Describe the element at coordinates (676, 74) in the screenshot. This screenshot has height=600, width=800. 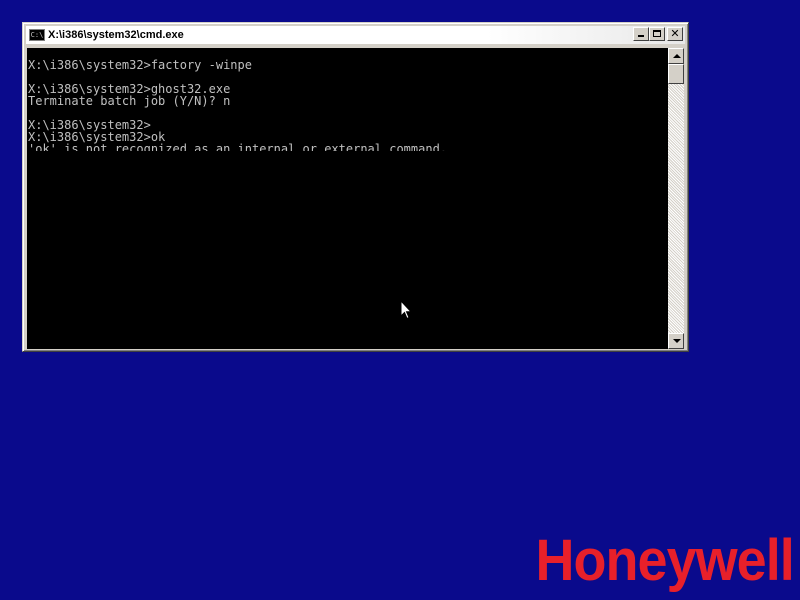
I see `scrollbar-thumb` at that location.